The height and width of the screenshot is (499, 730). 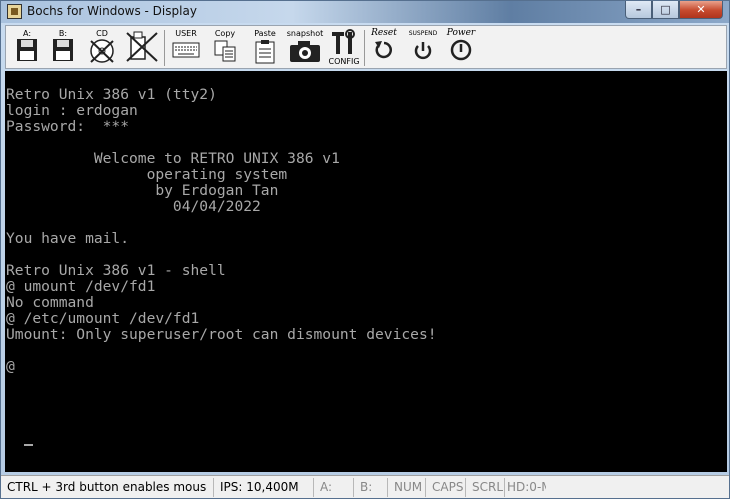 I want to click on text-cursor, so click(x=28, y=445).